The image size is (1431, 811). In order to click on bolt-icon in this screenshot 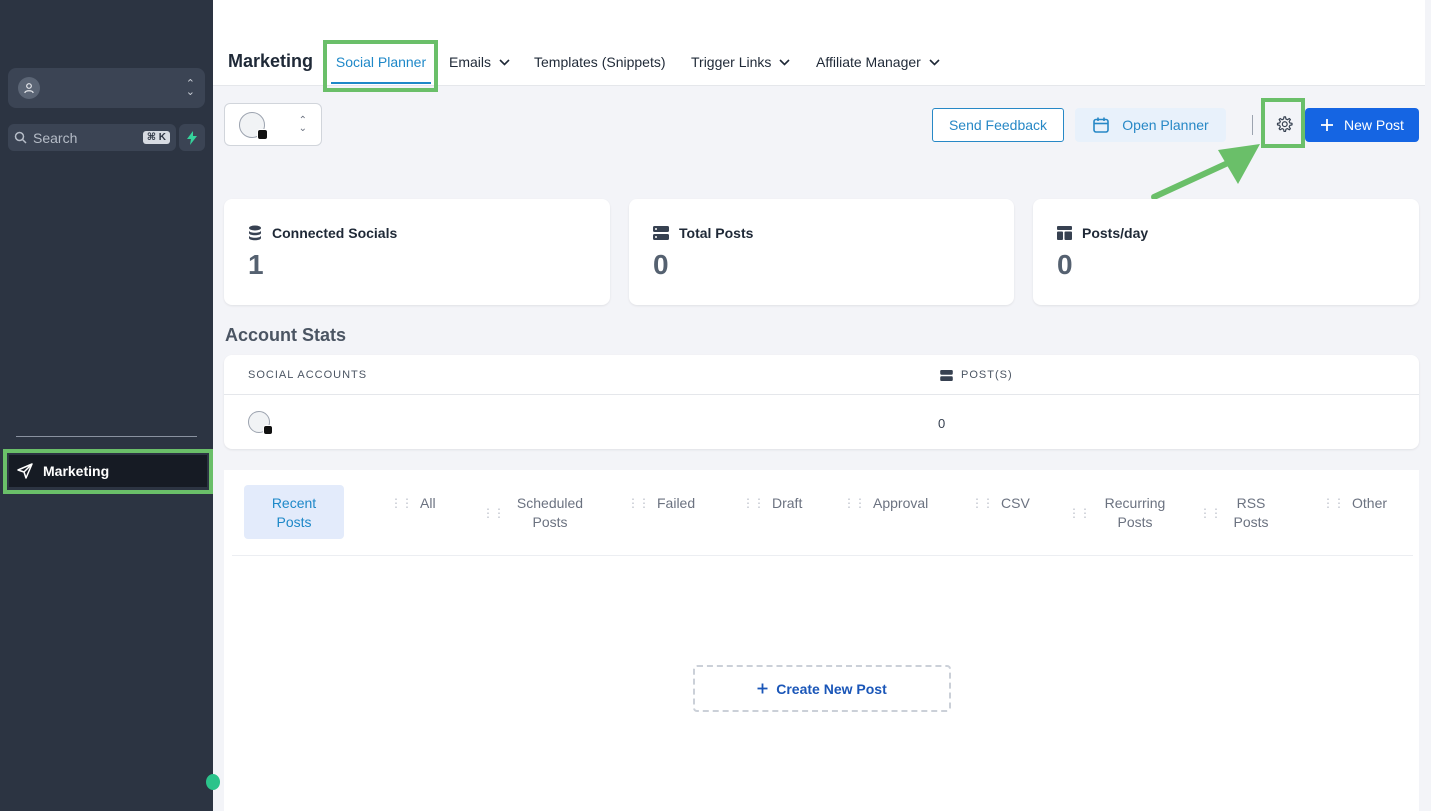, I will do `click(192, 137)`.